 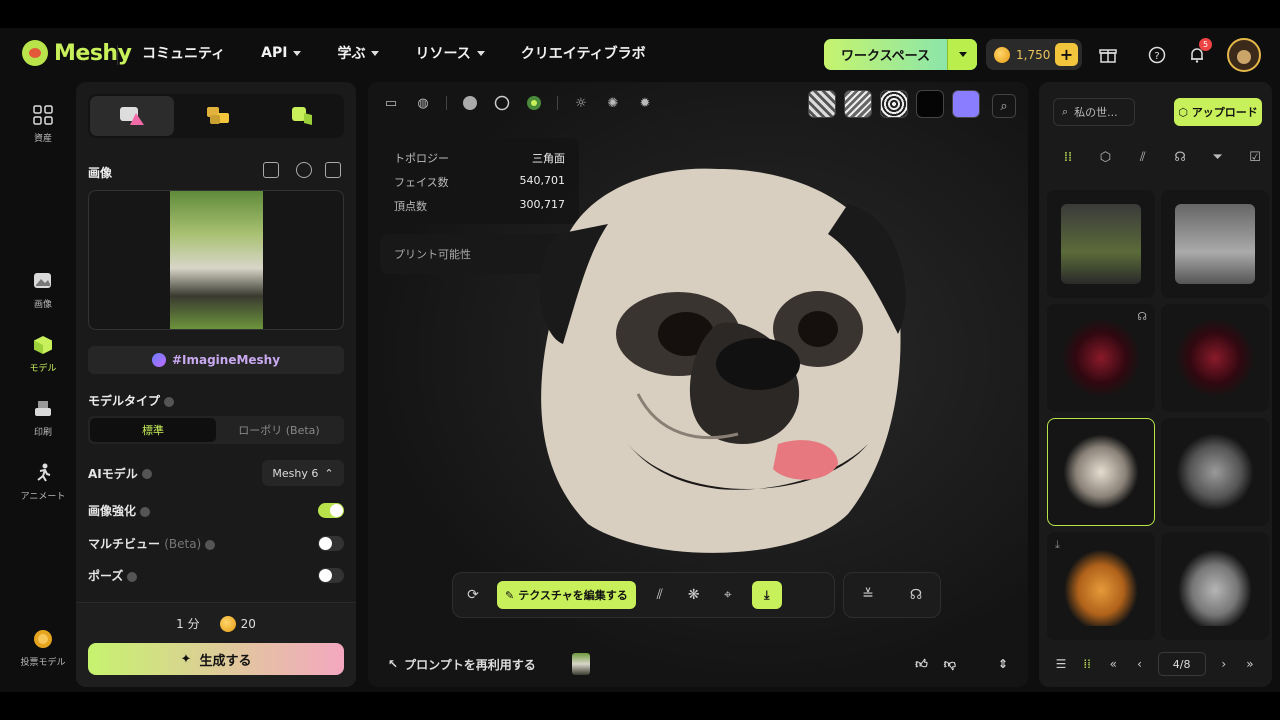 I want to click on multiview-toggle, so click(x=331, y=543).